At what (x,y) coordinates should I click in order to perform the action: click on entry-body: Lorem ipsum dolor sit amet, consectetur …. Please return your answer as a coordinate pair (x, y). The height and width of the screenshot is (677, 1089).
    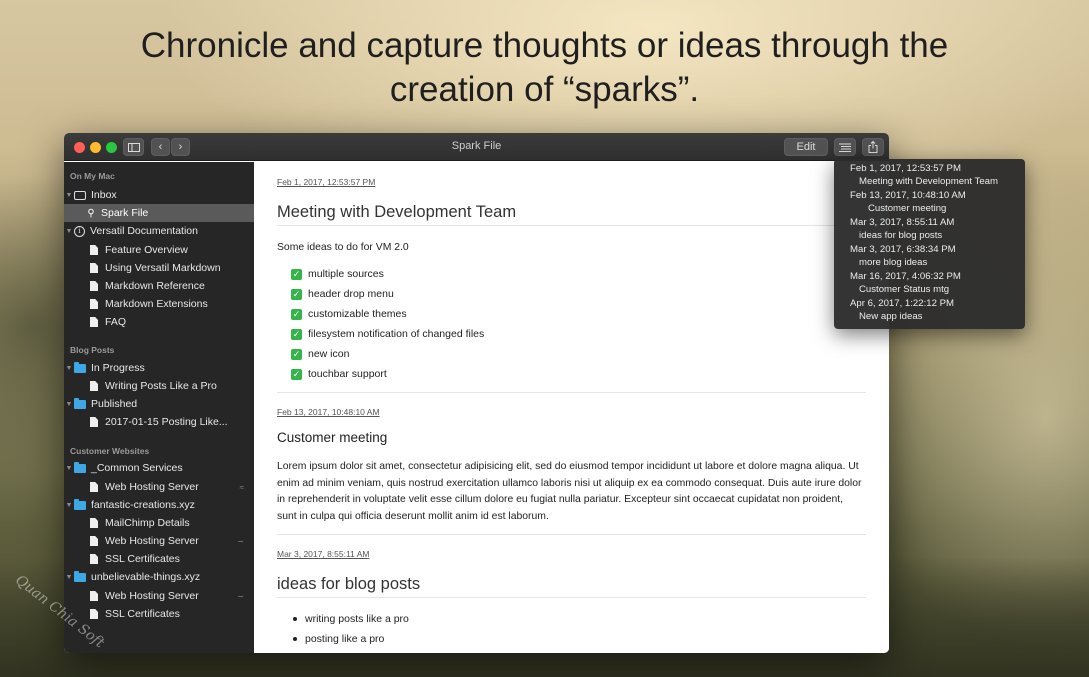
    Looking at the image, I should click on (569, 491).